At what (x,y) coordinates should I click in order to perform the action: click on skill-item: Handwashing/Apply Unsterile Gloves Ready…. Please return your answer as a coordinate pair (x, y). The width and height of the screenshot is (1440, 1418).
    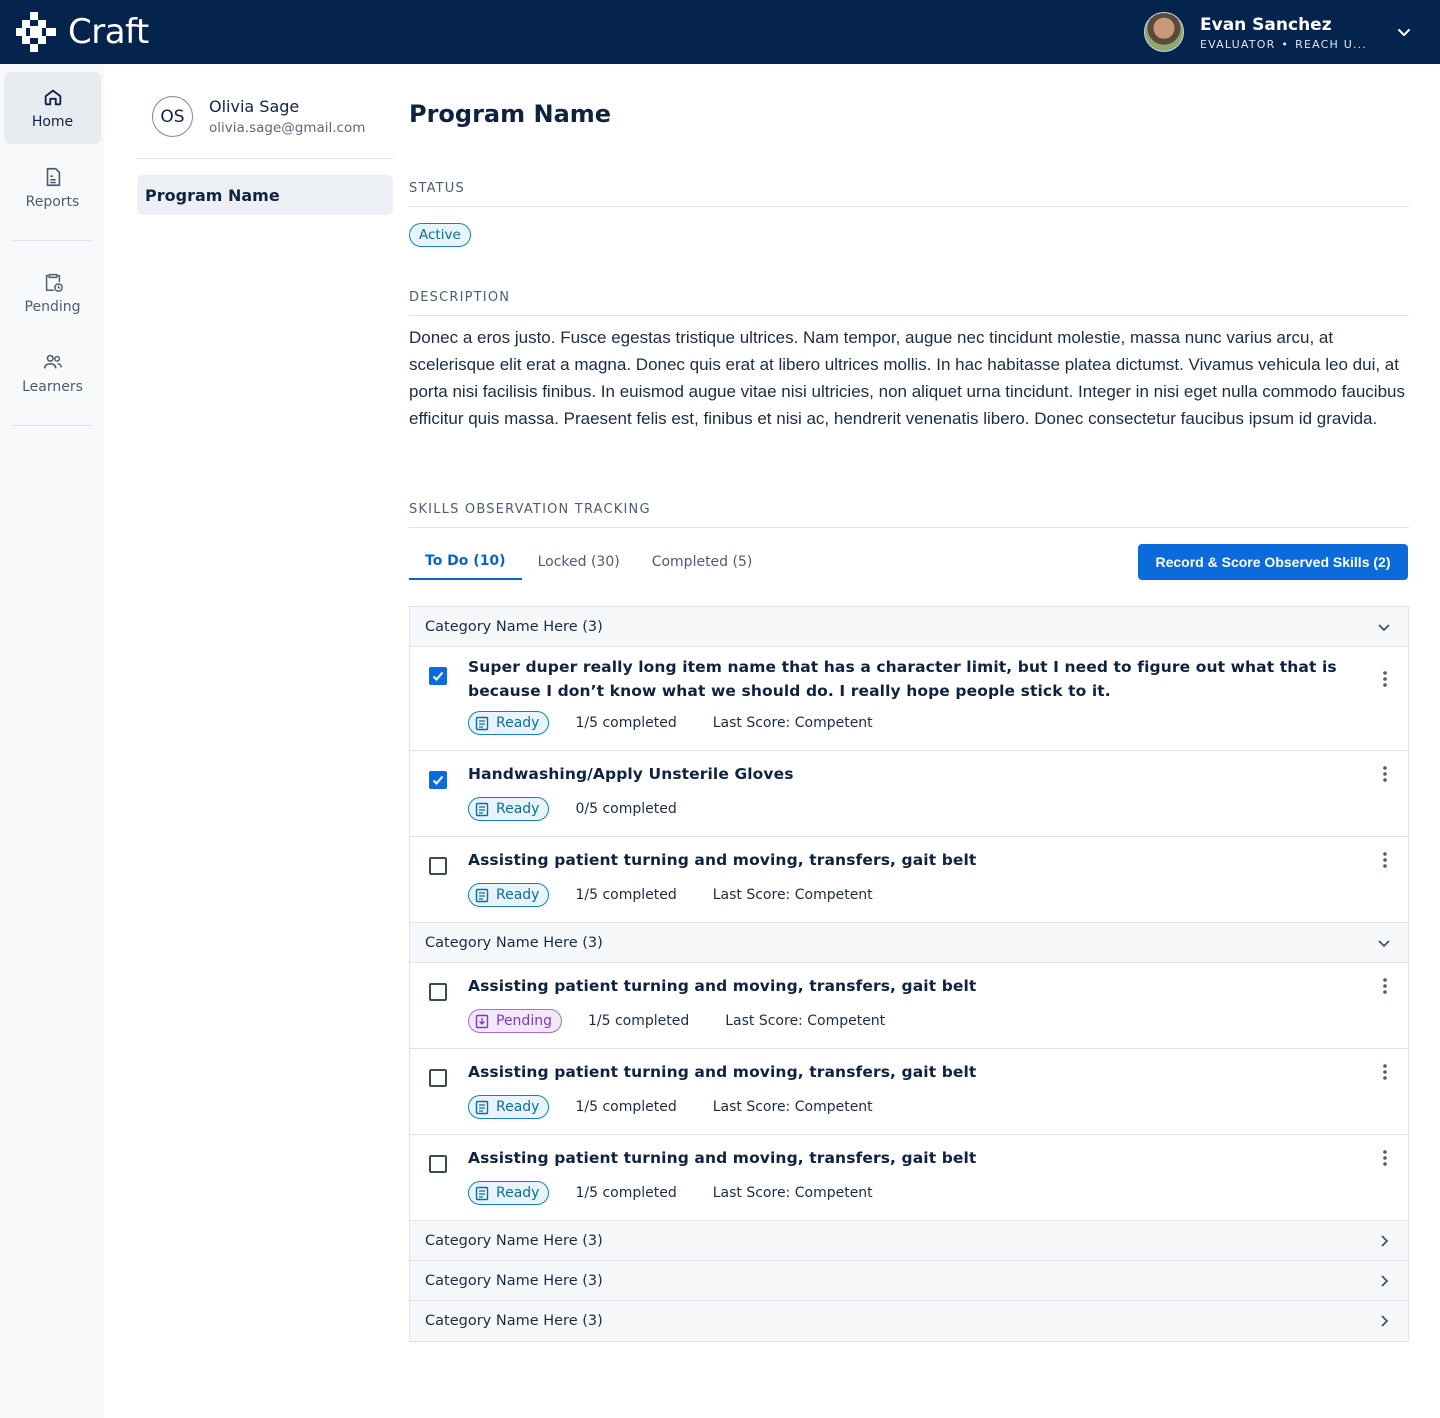
    Looking at the image, I should click on (909, 794).